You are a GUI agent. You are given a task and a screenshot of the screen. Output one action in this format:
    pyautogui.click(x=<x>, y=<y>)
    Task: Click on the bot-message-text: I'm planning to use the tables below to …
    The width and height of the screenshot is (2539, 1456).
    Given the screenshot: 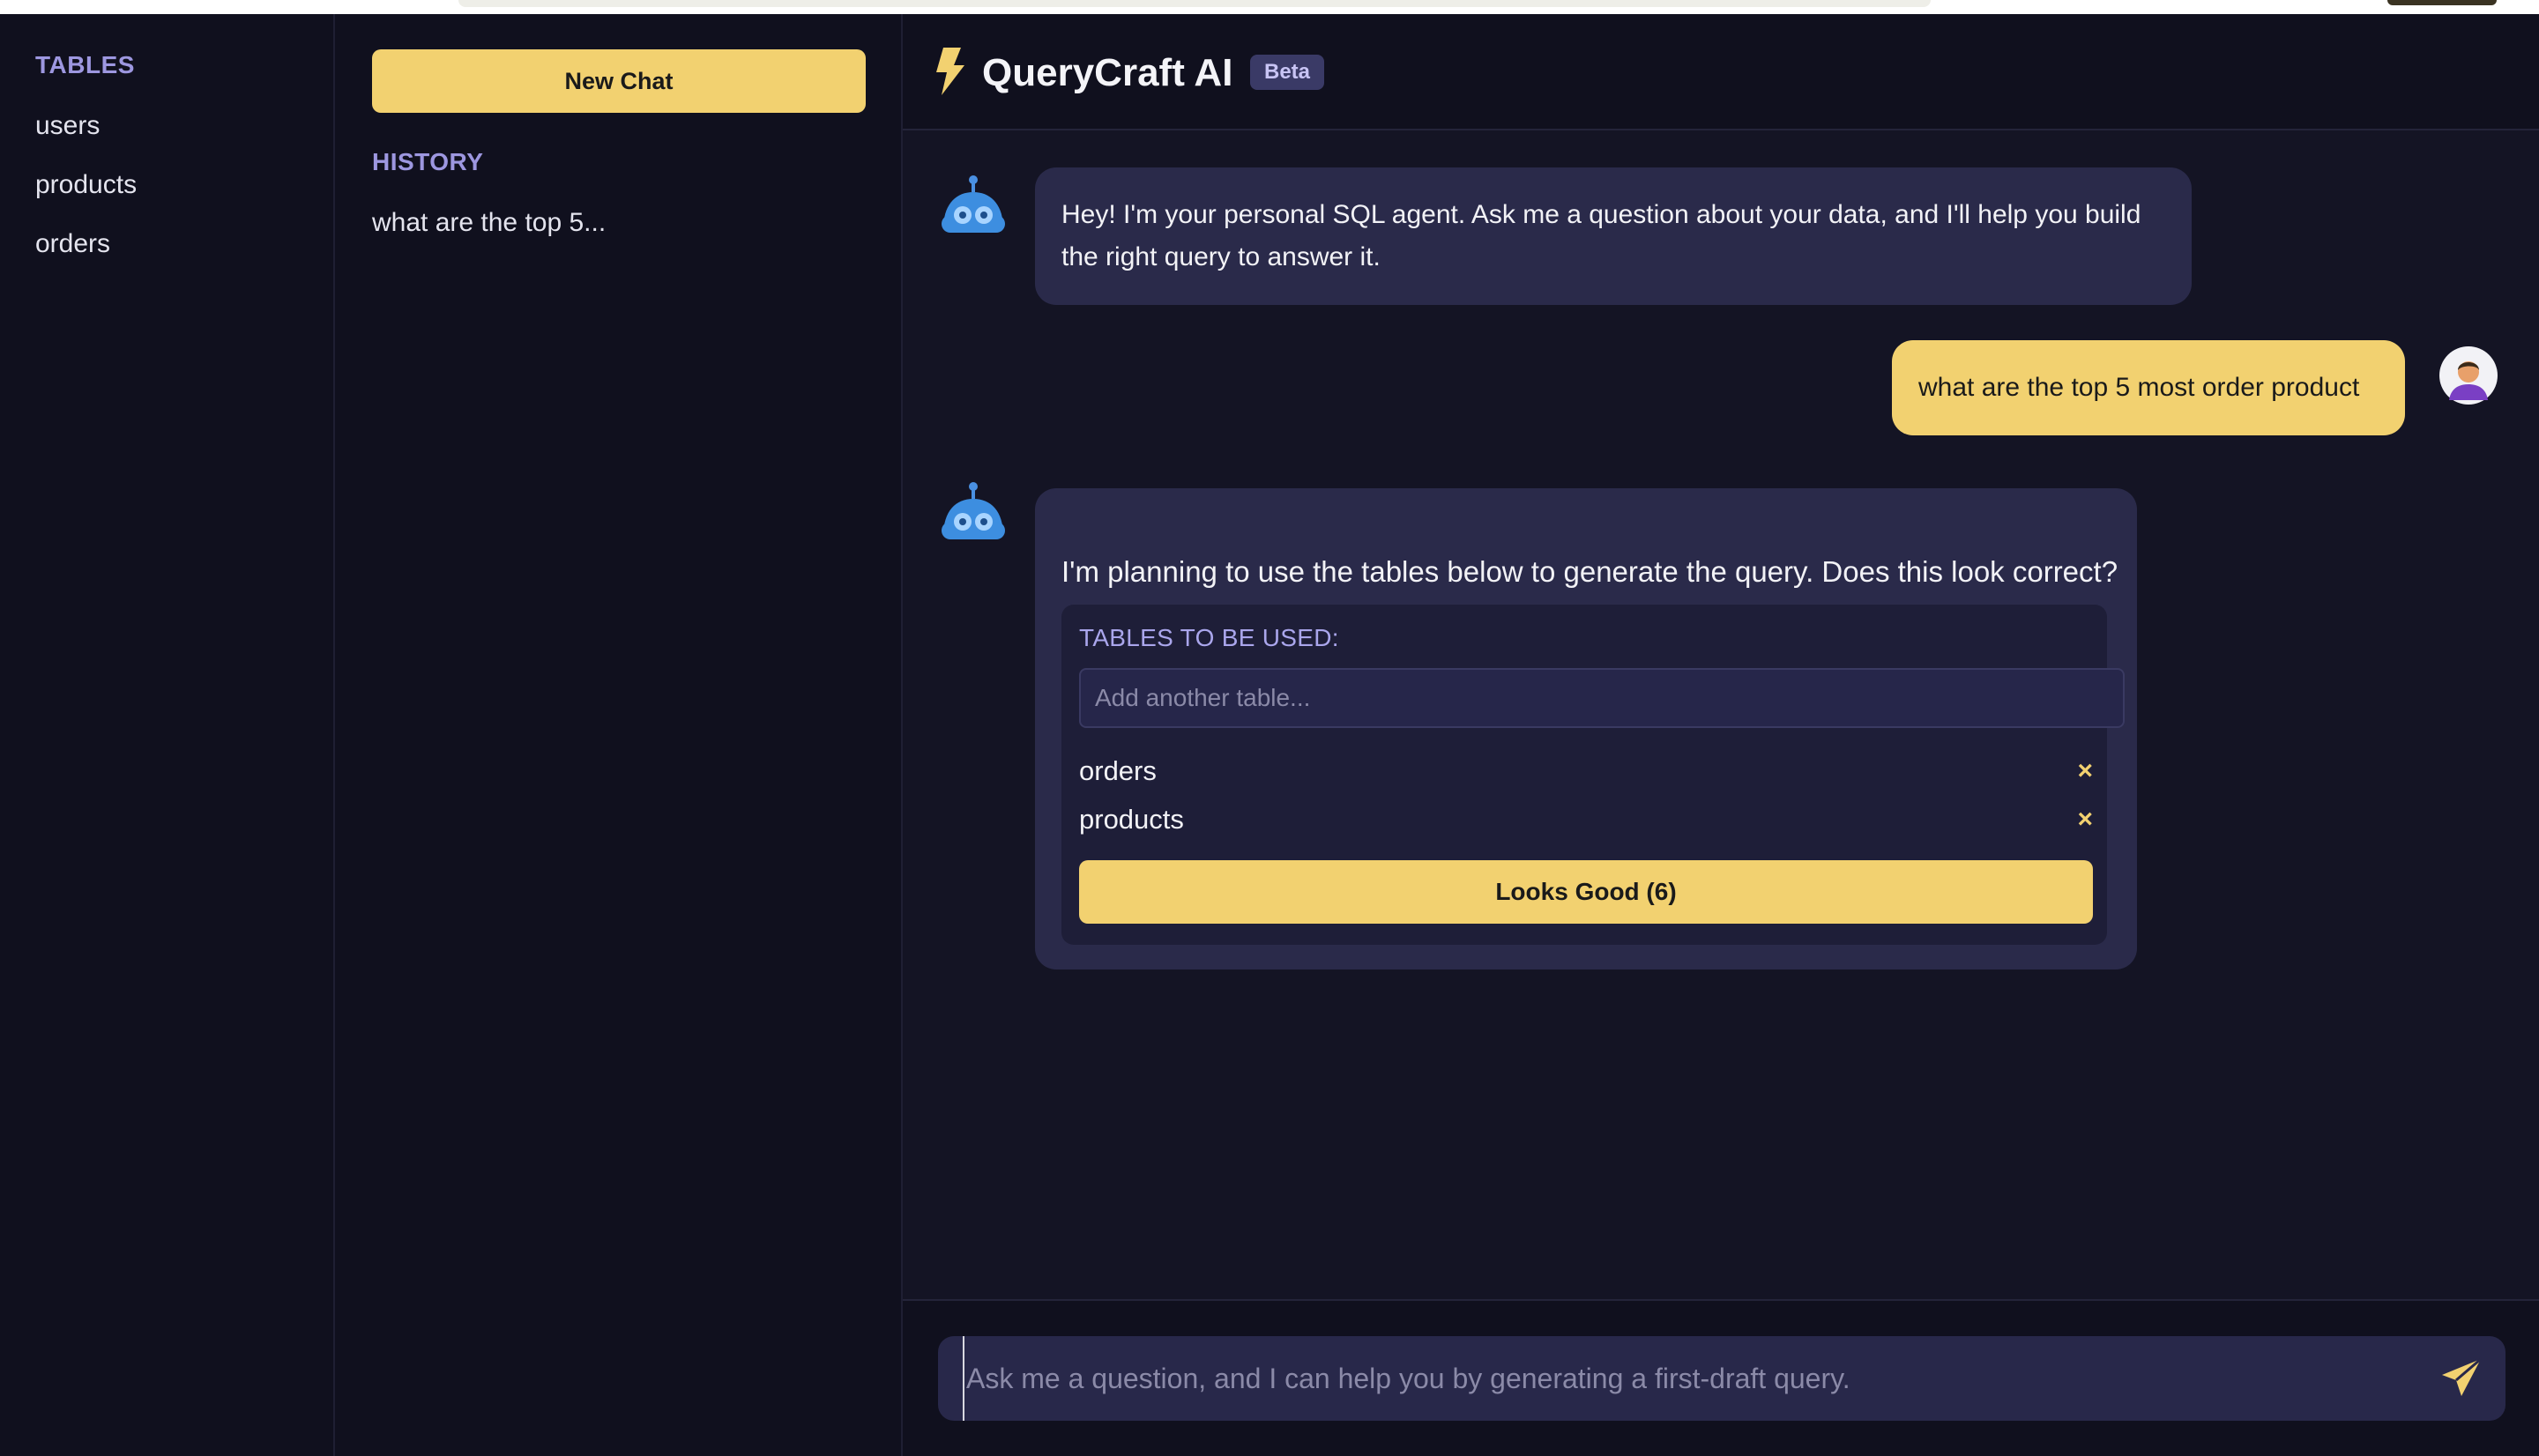 What is the action you would take?
    pyautogui.click(x=1589, y=571)
    